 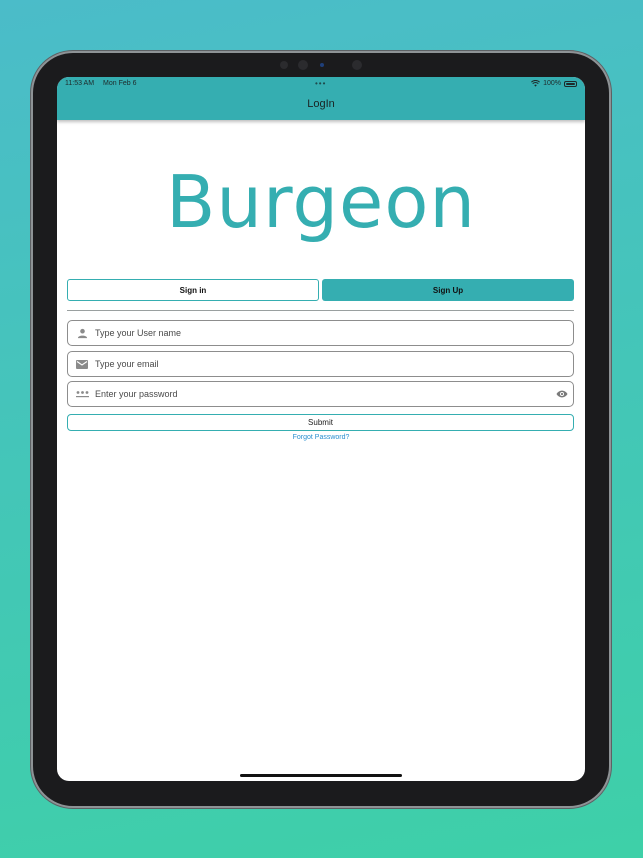 I want to click on forgot-password-link: Forgot Password?, so click(x=321, y=437).